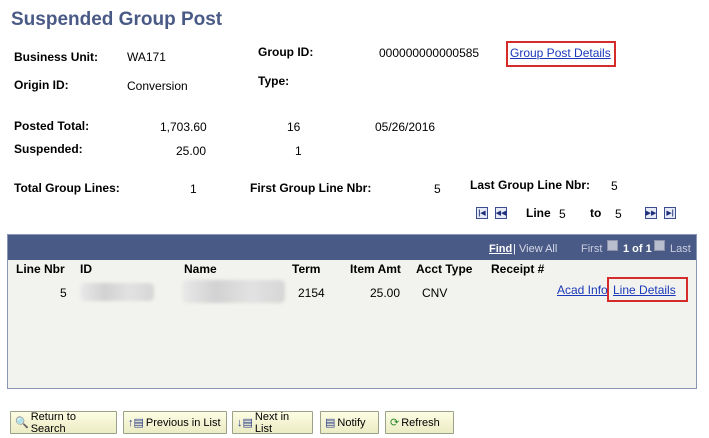  Describe the element at coordinates (22, 423) in the screenshot. I see `magnifier-icon: 🔍` at that location.